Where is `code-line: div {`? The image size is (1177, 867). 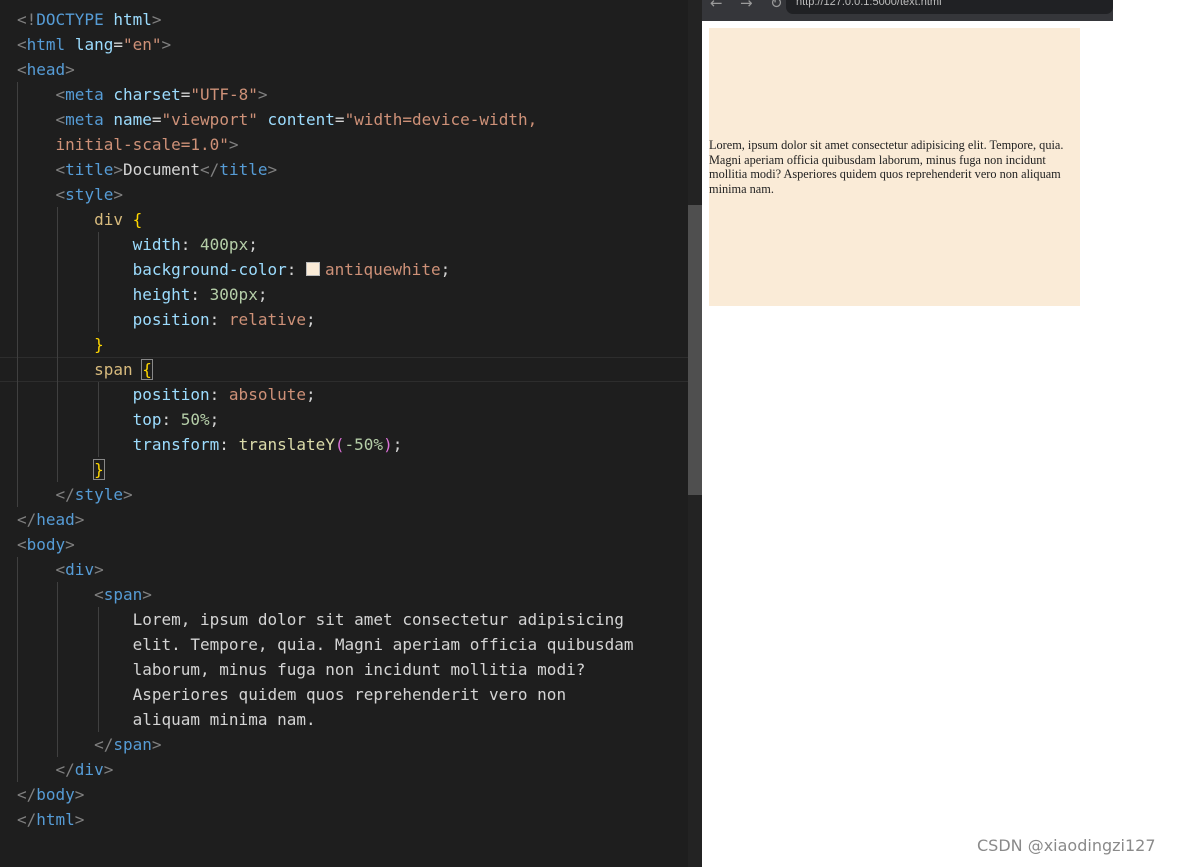 code-line: div { is located at coordinates (325, 219).